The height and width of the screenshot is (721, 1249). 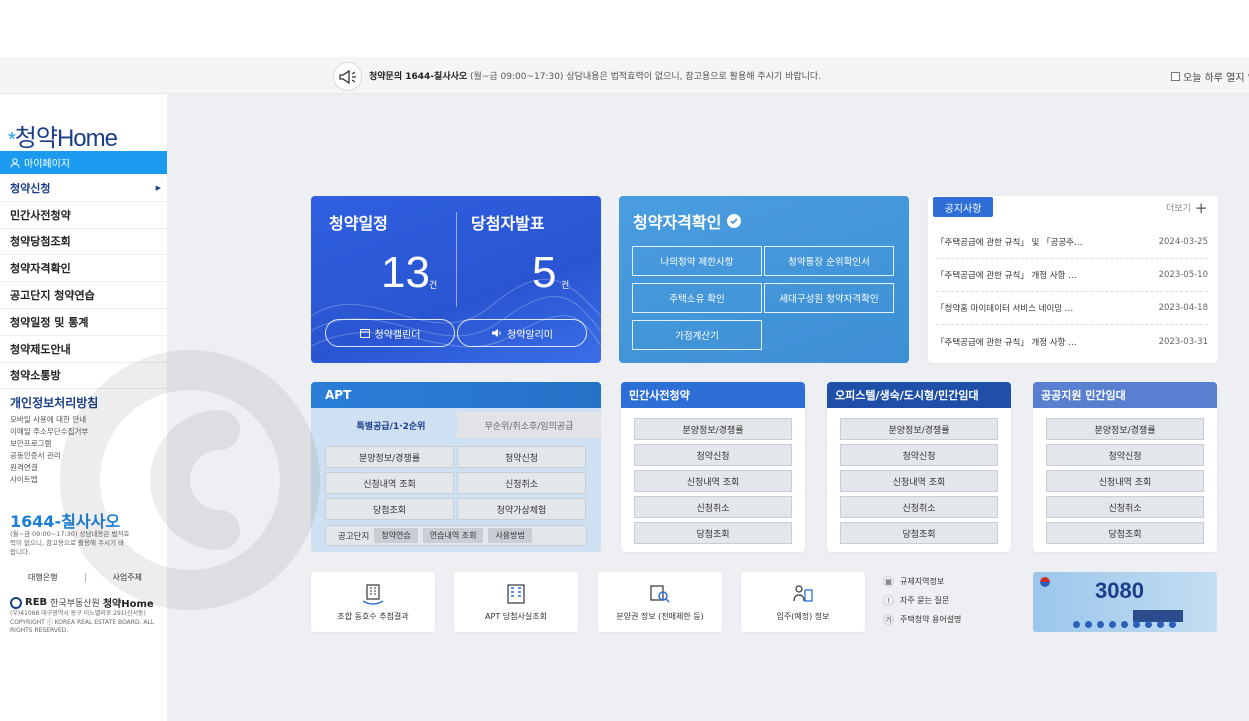 I want to click on schedule-count: 13, so click(x=405, y=273).